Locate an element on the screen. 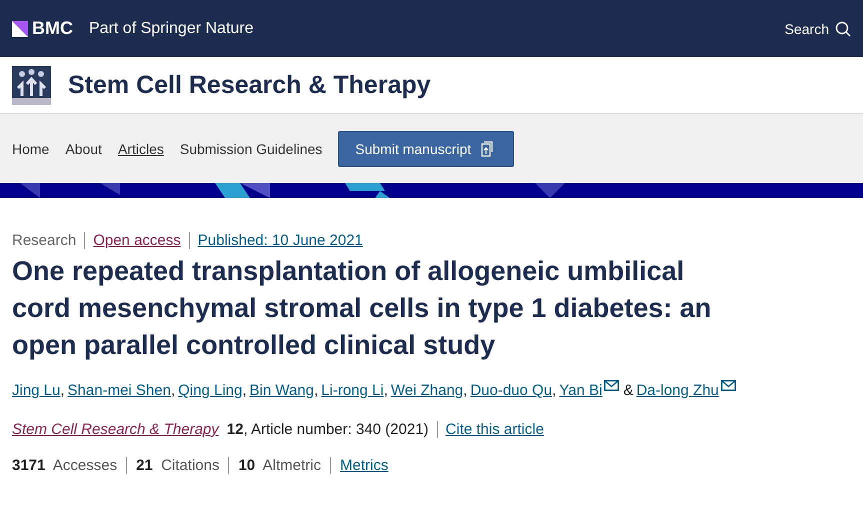 The width and height of the screenshot is (863, 524). author-link: Qing Ling is located at coordinates (210, 390).